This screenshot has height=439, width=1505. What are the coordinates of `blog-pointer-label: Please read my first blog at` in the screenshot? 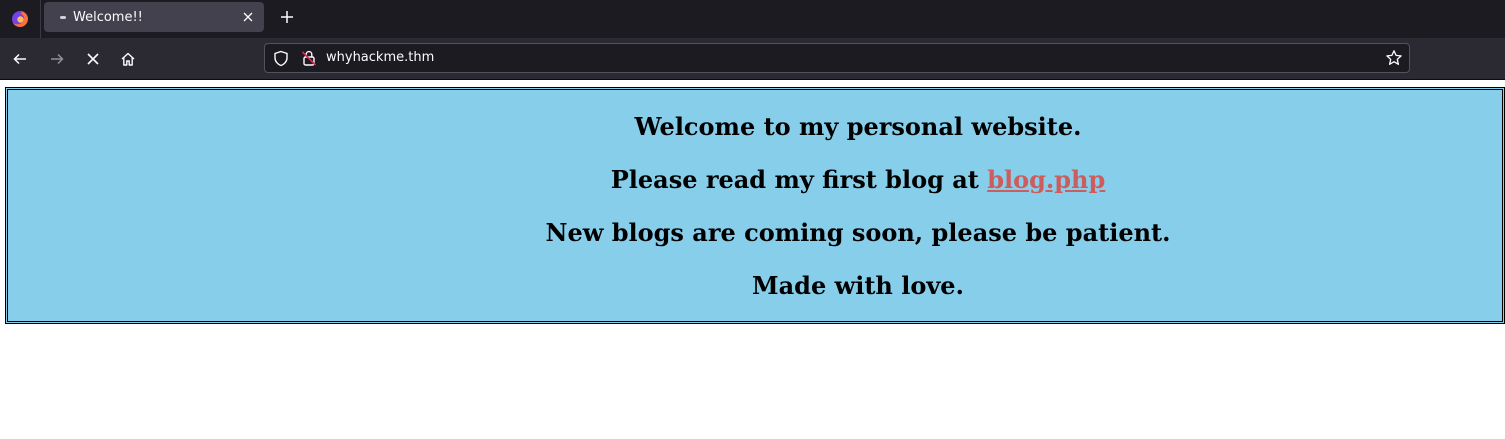 It's located at (799, 179).